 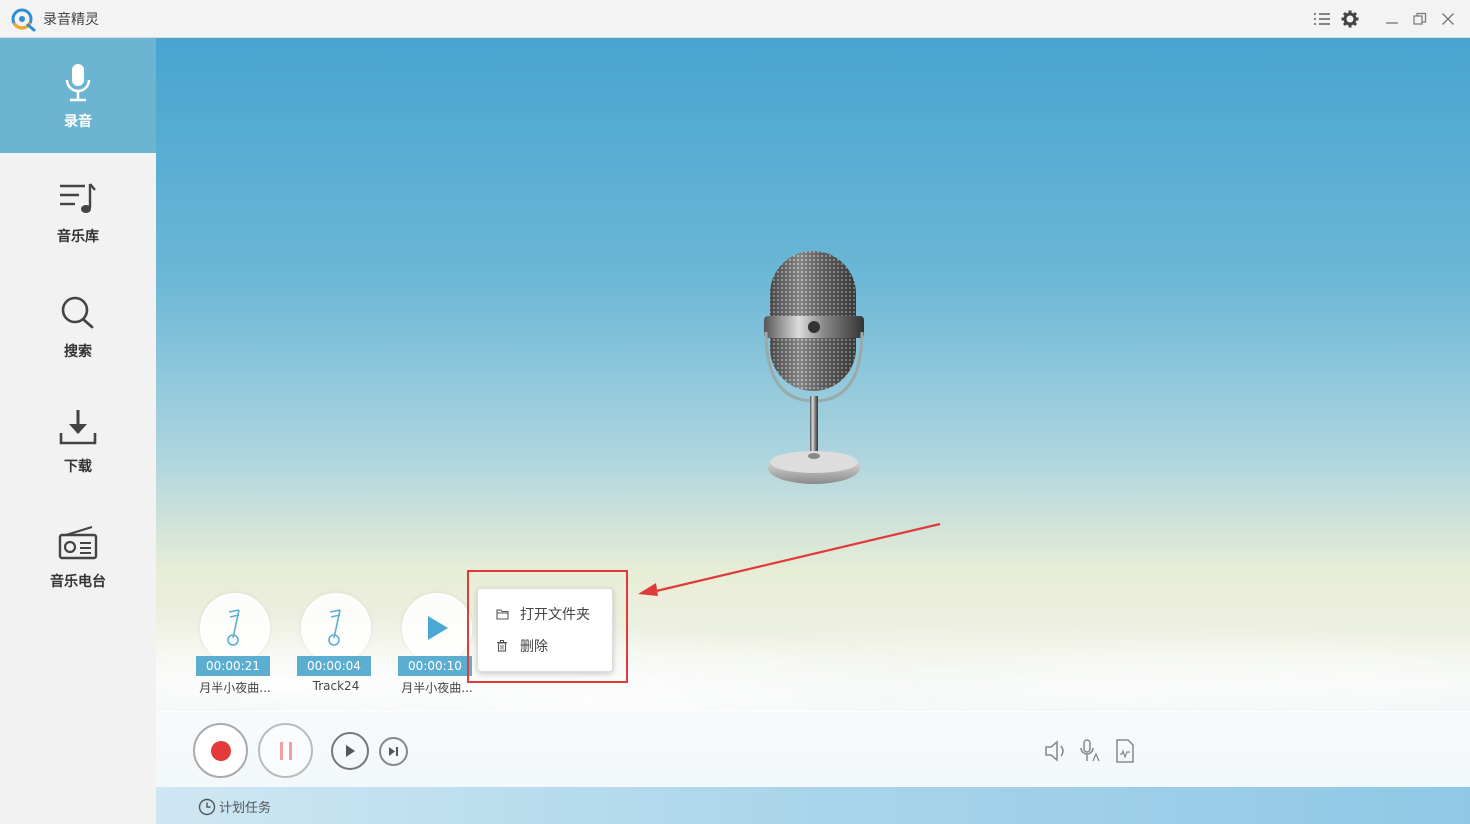 What do you see at coordinates (814, 367) in the screenshot?
I see `microphone-illustration-icon` at bounding box center [814, 367].